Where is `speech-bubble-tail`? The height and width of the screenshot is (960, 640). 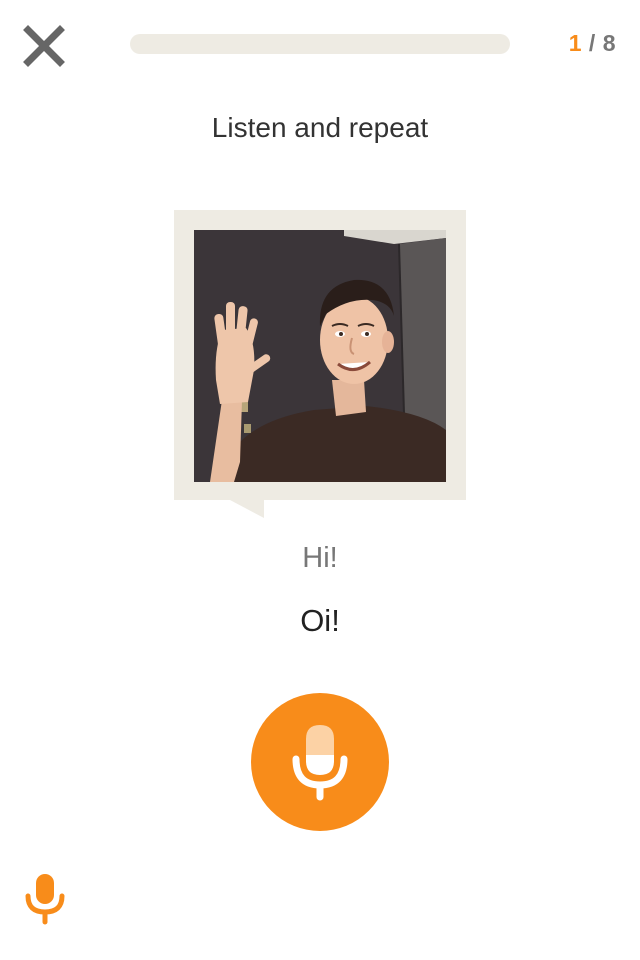
speech-bubble-tail is located at coordinates (247, 509).